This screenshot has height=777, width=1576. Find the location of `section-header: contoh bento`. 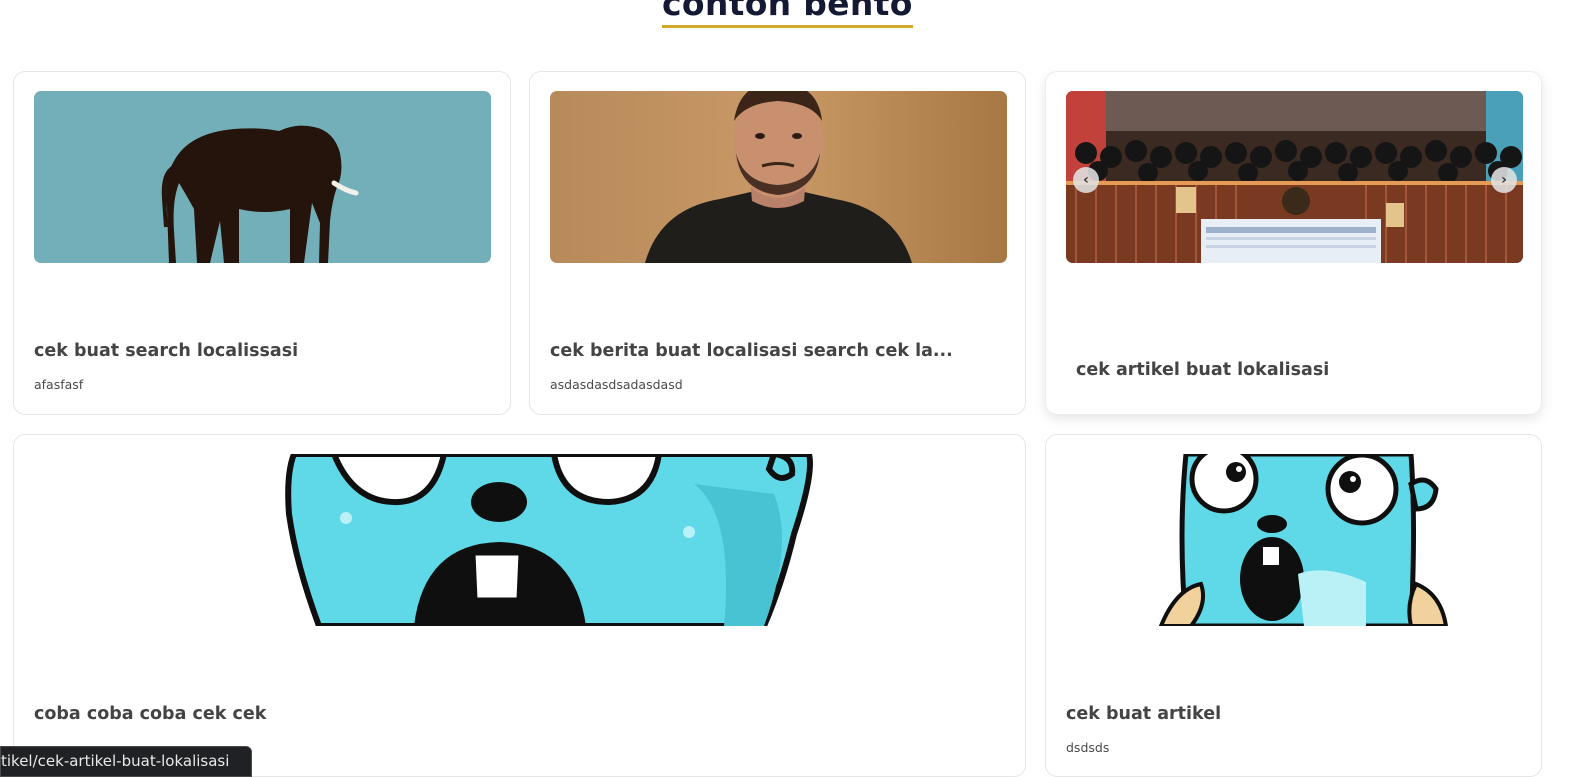

section-header: contoh bento is located at coordinates (788, 20).